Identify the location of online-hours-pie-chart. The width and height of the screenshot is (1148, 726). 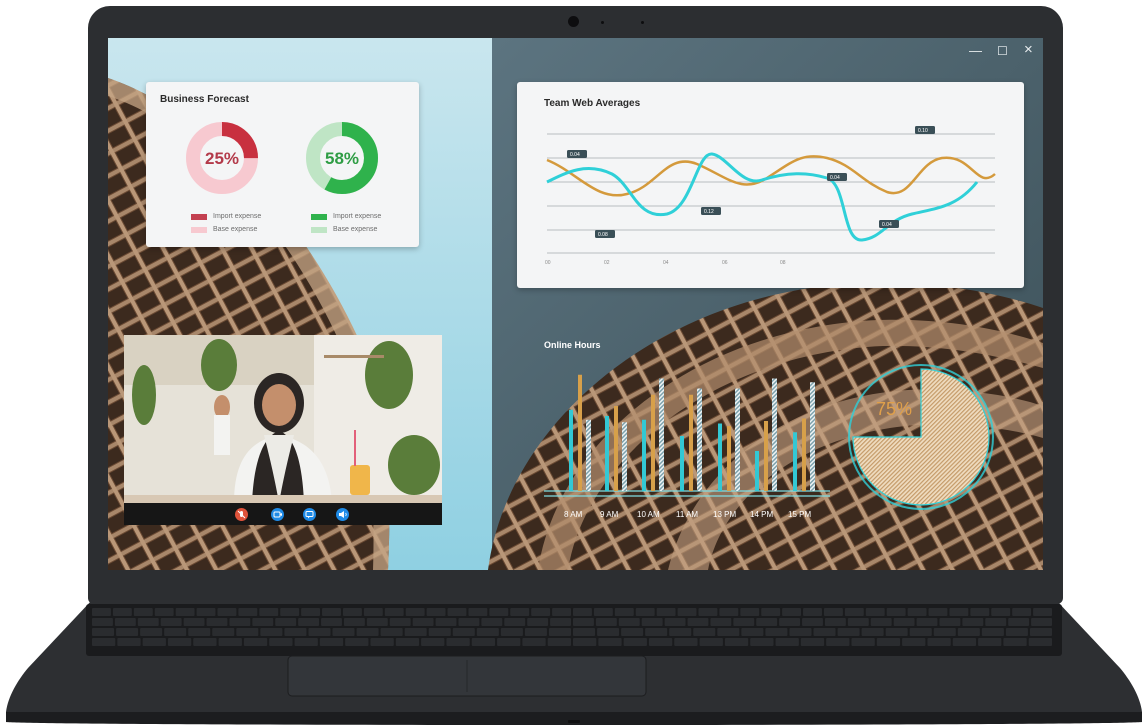
(921, 437).